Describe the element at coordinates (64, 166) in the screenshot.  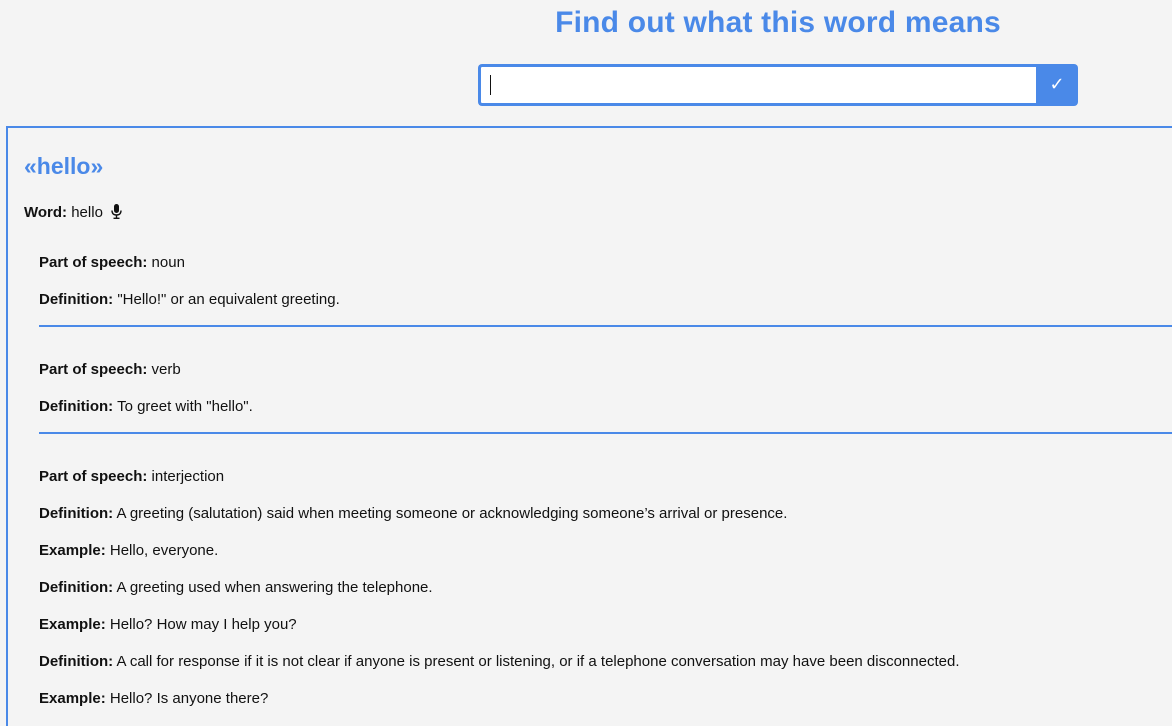
I see `word-title: «hello»` at that location.